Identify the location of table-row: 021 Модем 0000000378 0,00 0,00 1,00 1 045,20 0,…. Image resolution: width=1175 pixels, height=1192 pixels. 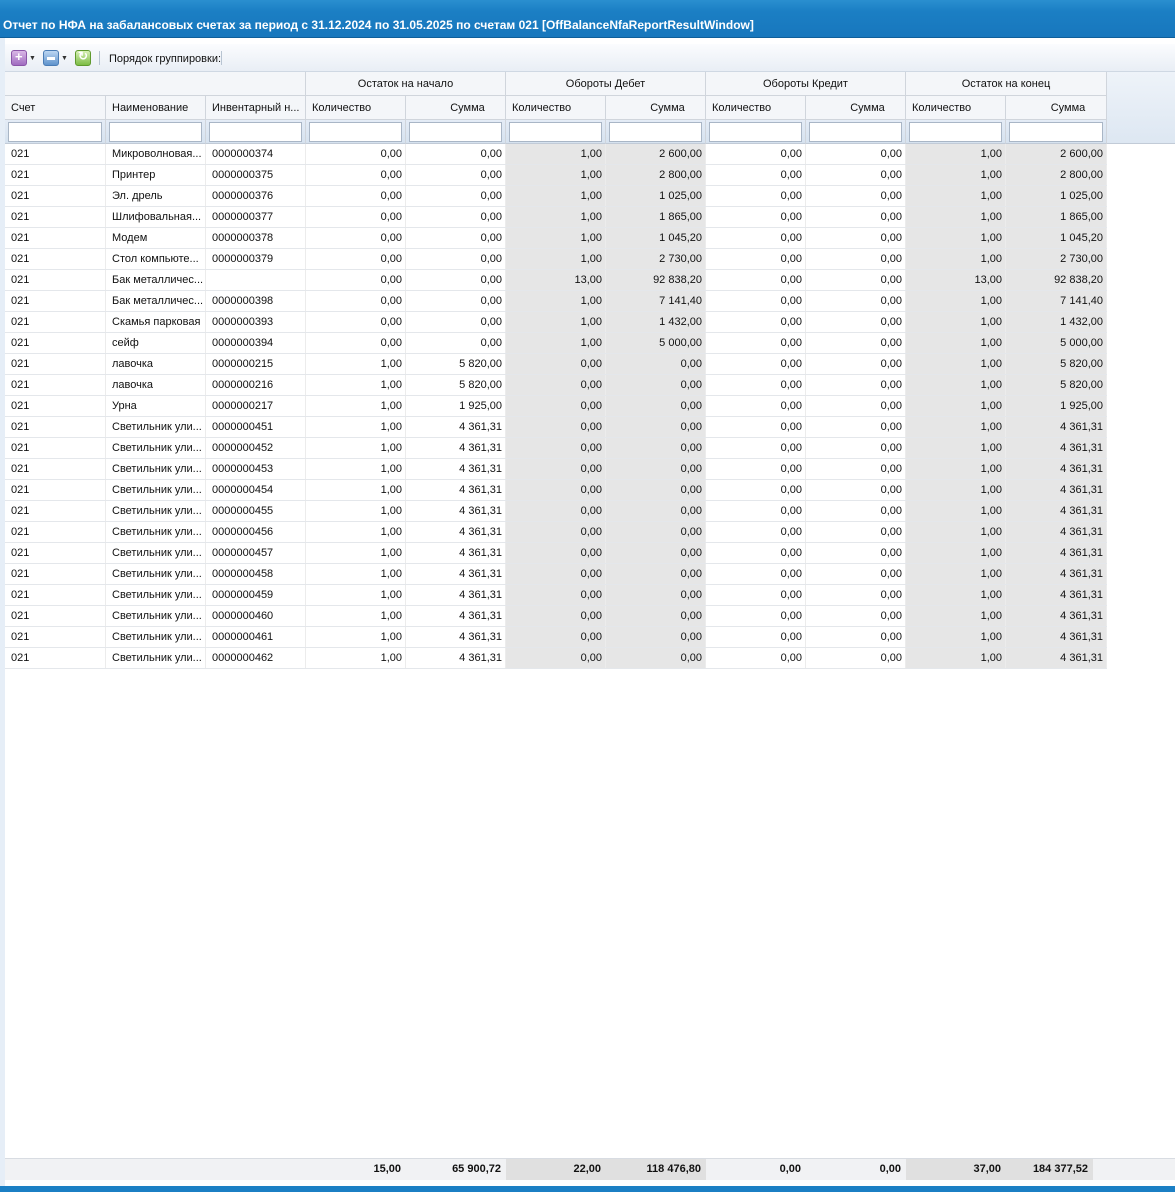
(556, 238).